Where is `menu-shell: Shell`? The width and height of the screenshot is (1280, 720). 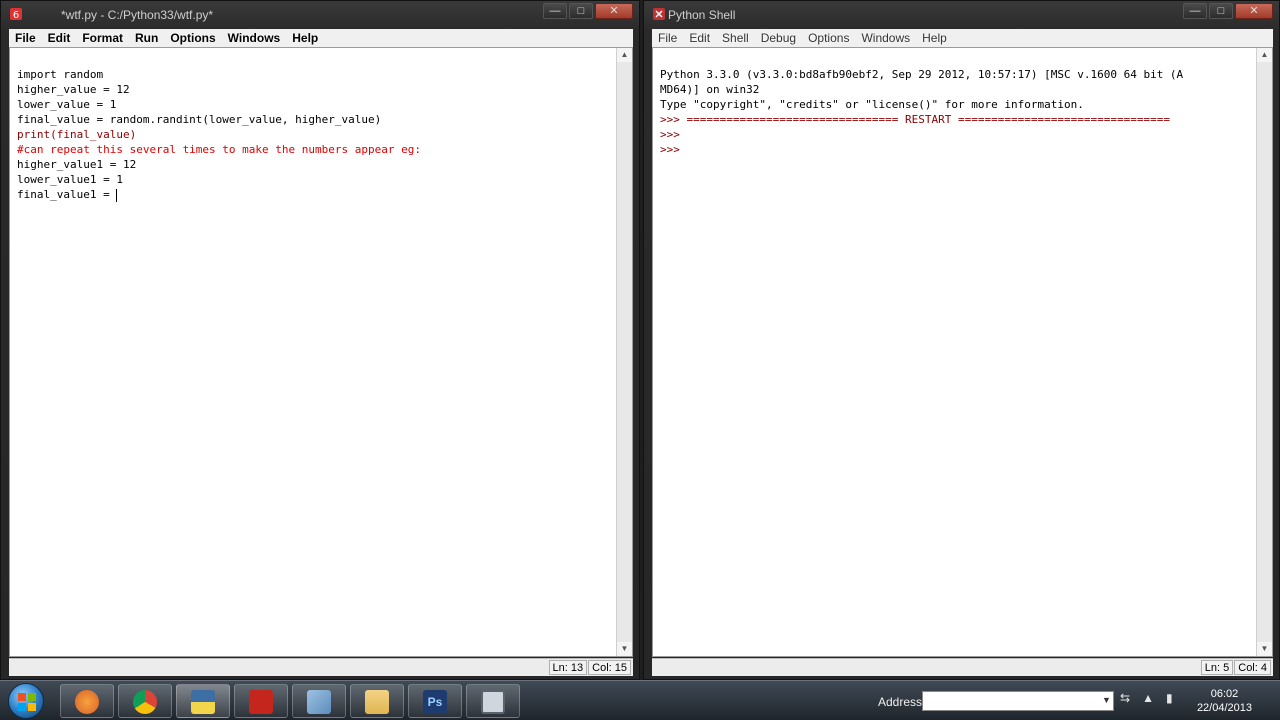 menu-shell: Shell is located at coordinates (735, 38).